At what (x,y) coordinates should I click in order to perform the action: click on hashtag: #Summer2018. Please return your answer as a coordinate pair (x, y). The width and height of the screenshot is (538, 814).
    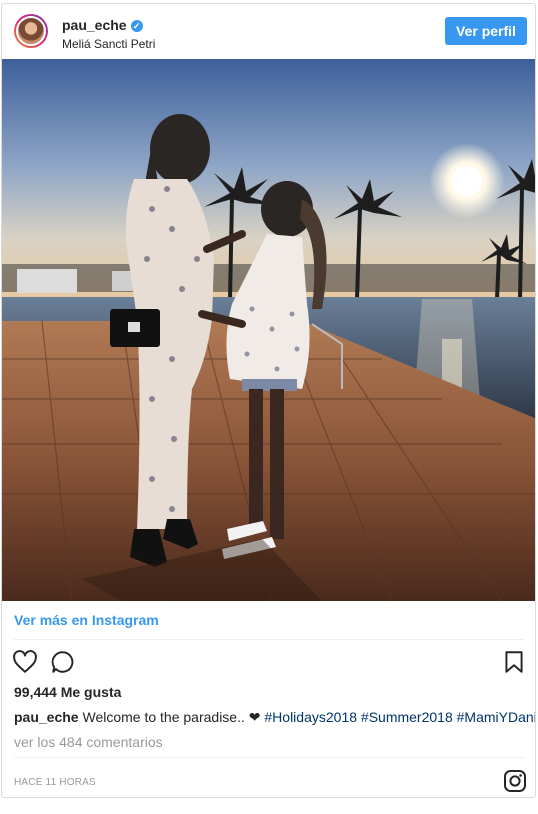
    Looking at the image, I should click on (407, 717).